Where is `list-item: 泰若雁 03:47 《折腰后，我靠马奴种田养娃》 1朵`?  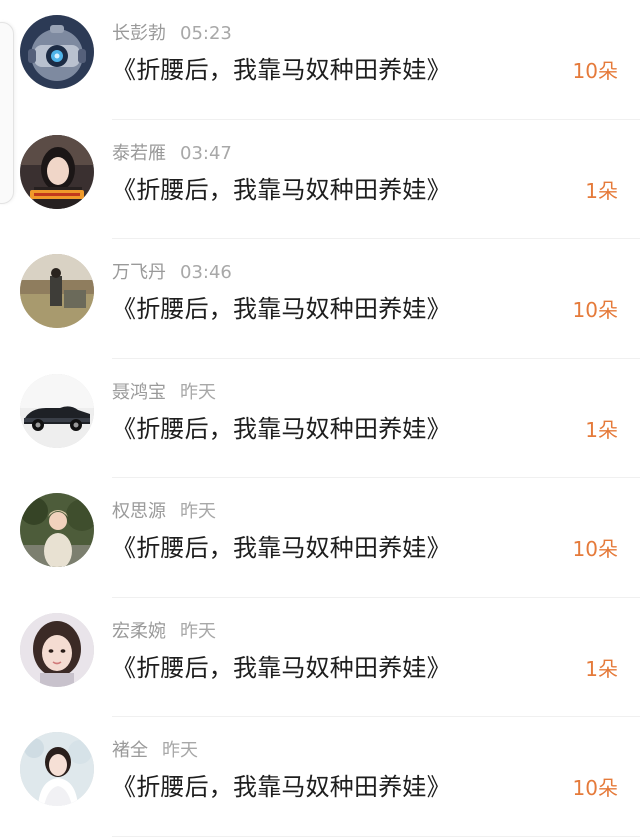 list-item: 泰若雁 03:47 《折腰后，我靠马奴种田养娃》 1朵 is located at coordinates (320, 179).